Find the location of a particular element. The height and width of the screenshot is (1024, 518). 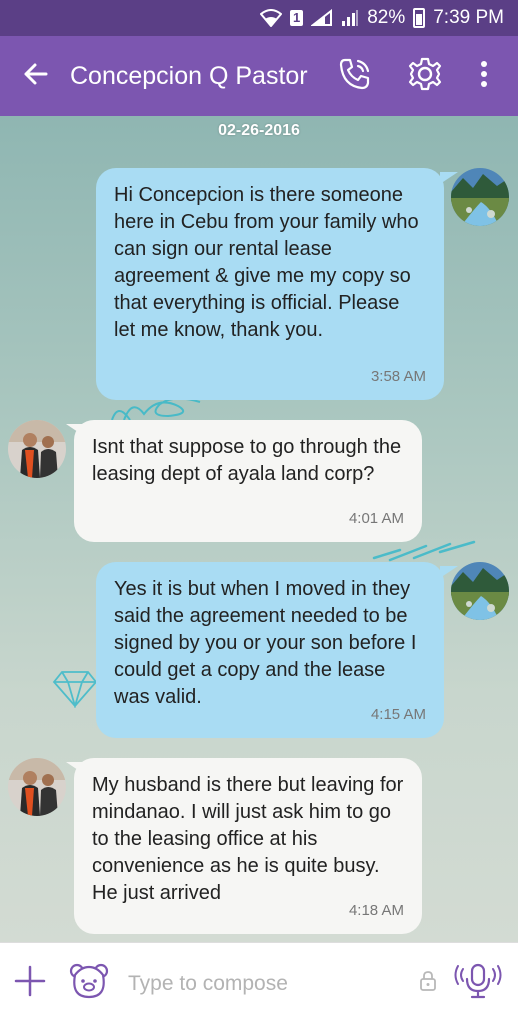

diamond-doodle is located at coordinates (75, 689).